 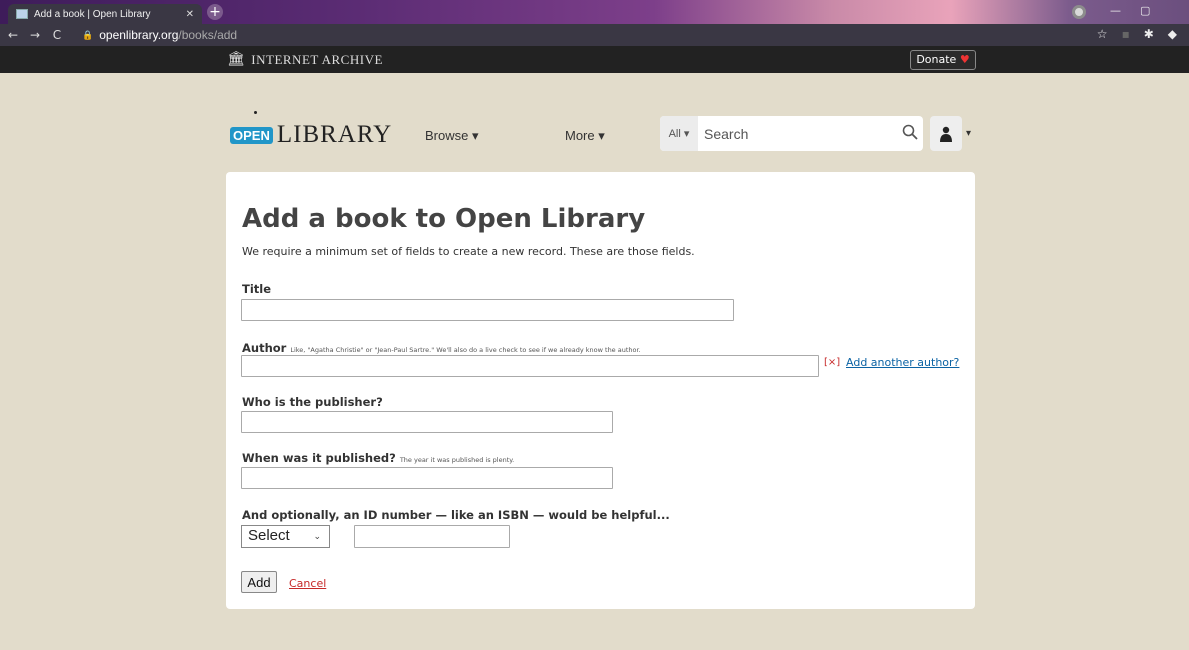 I want to click on internet-archive-logo: 🏛 INTERNET ARCHIVE, so click(x=305, y=59).